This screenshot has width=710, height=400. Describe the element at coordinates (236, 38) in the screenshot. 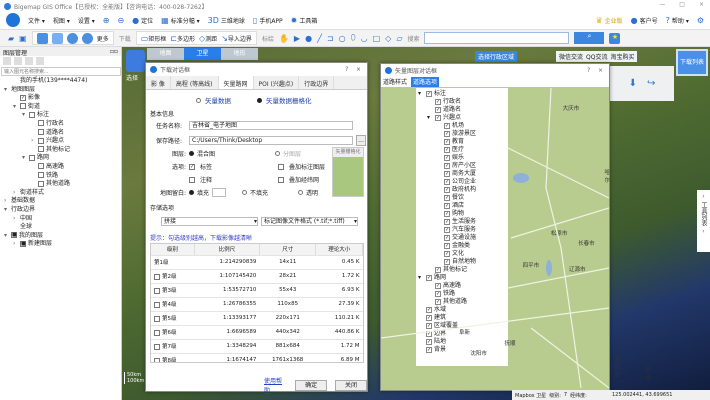

I see `import-boundary-button: ↘导入边界` at that location.